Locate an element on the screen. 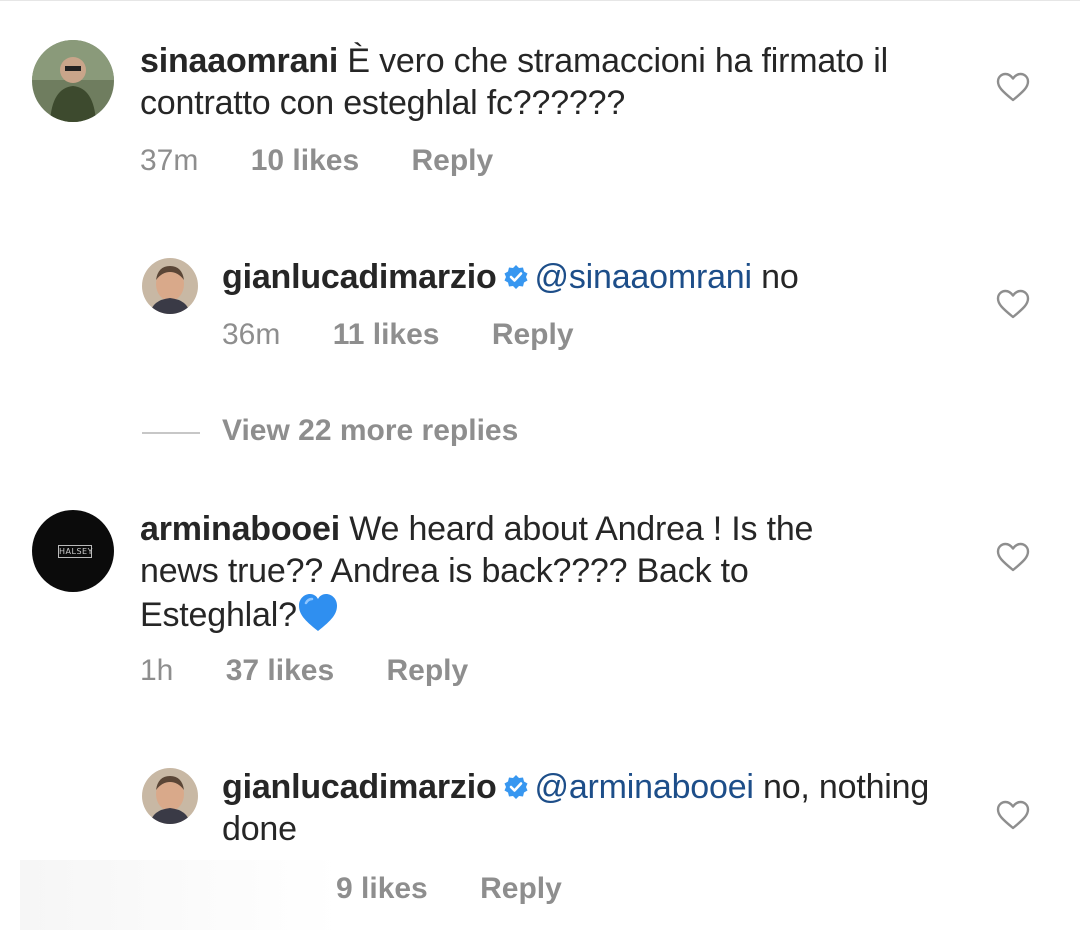  reply-meta: 9 likes Reply is located at coordinates (471, 889).